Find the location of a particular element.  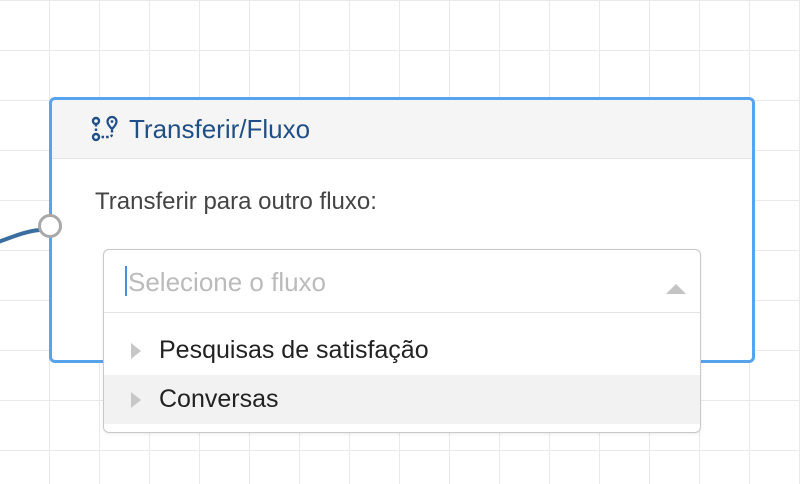

flow-select-input: Selecione o fluxo is located at coordinates (402, 281).